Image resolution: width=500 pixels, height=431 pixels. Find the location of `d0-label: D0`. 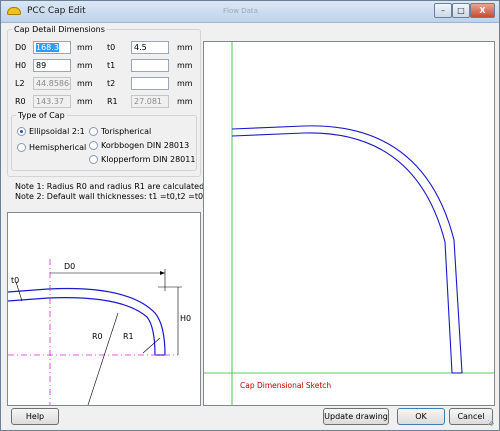

d0-label: D0 is located at coordinates (21, 47).